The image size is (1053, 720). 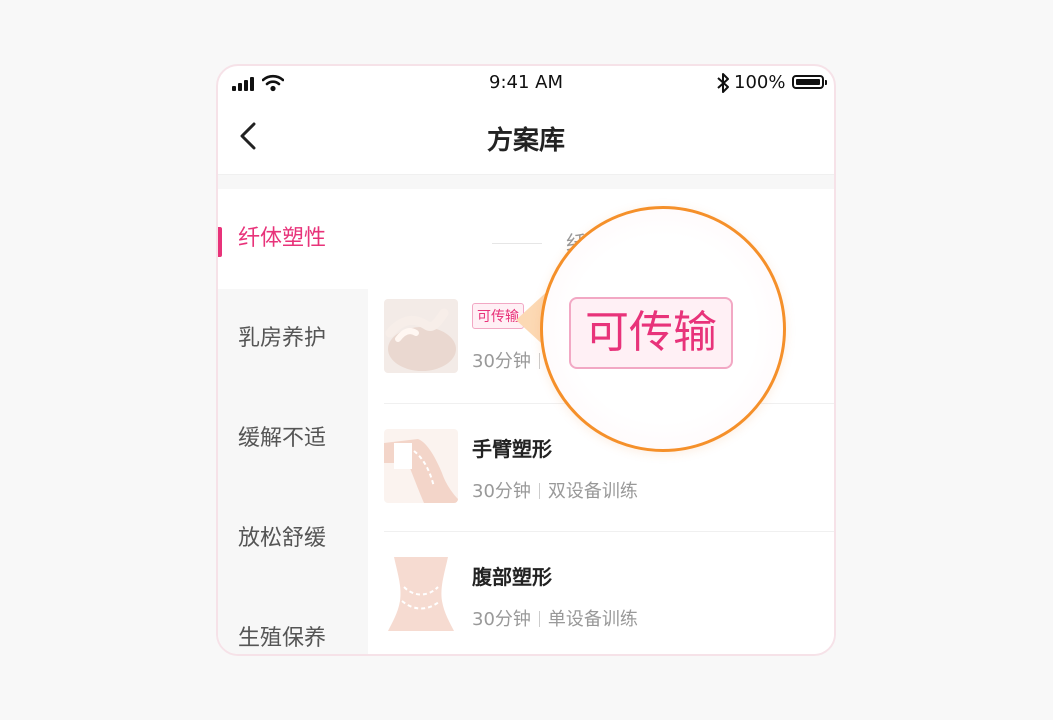 What do you see at coordinates (609, 592) in the screenshot?
I see `plan-card: 腹部塑形 30分钟 单设备训练` at bounding box center [609, 592].